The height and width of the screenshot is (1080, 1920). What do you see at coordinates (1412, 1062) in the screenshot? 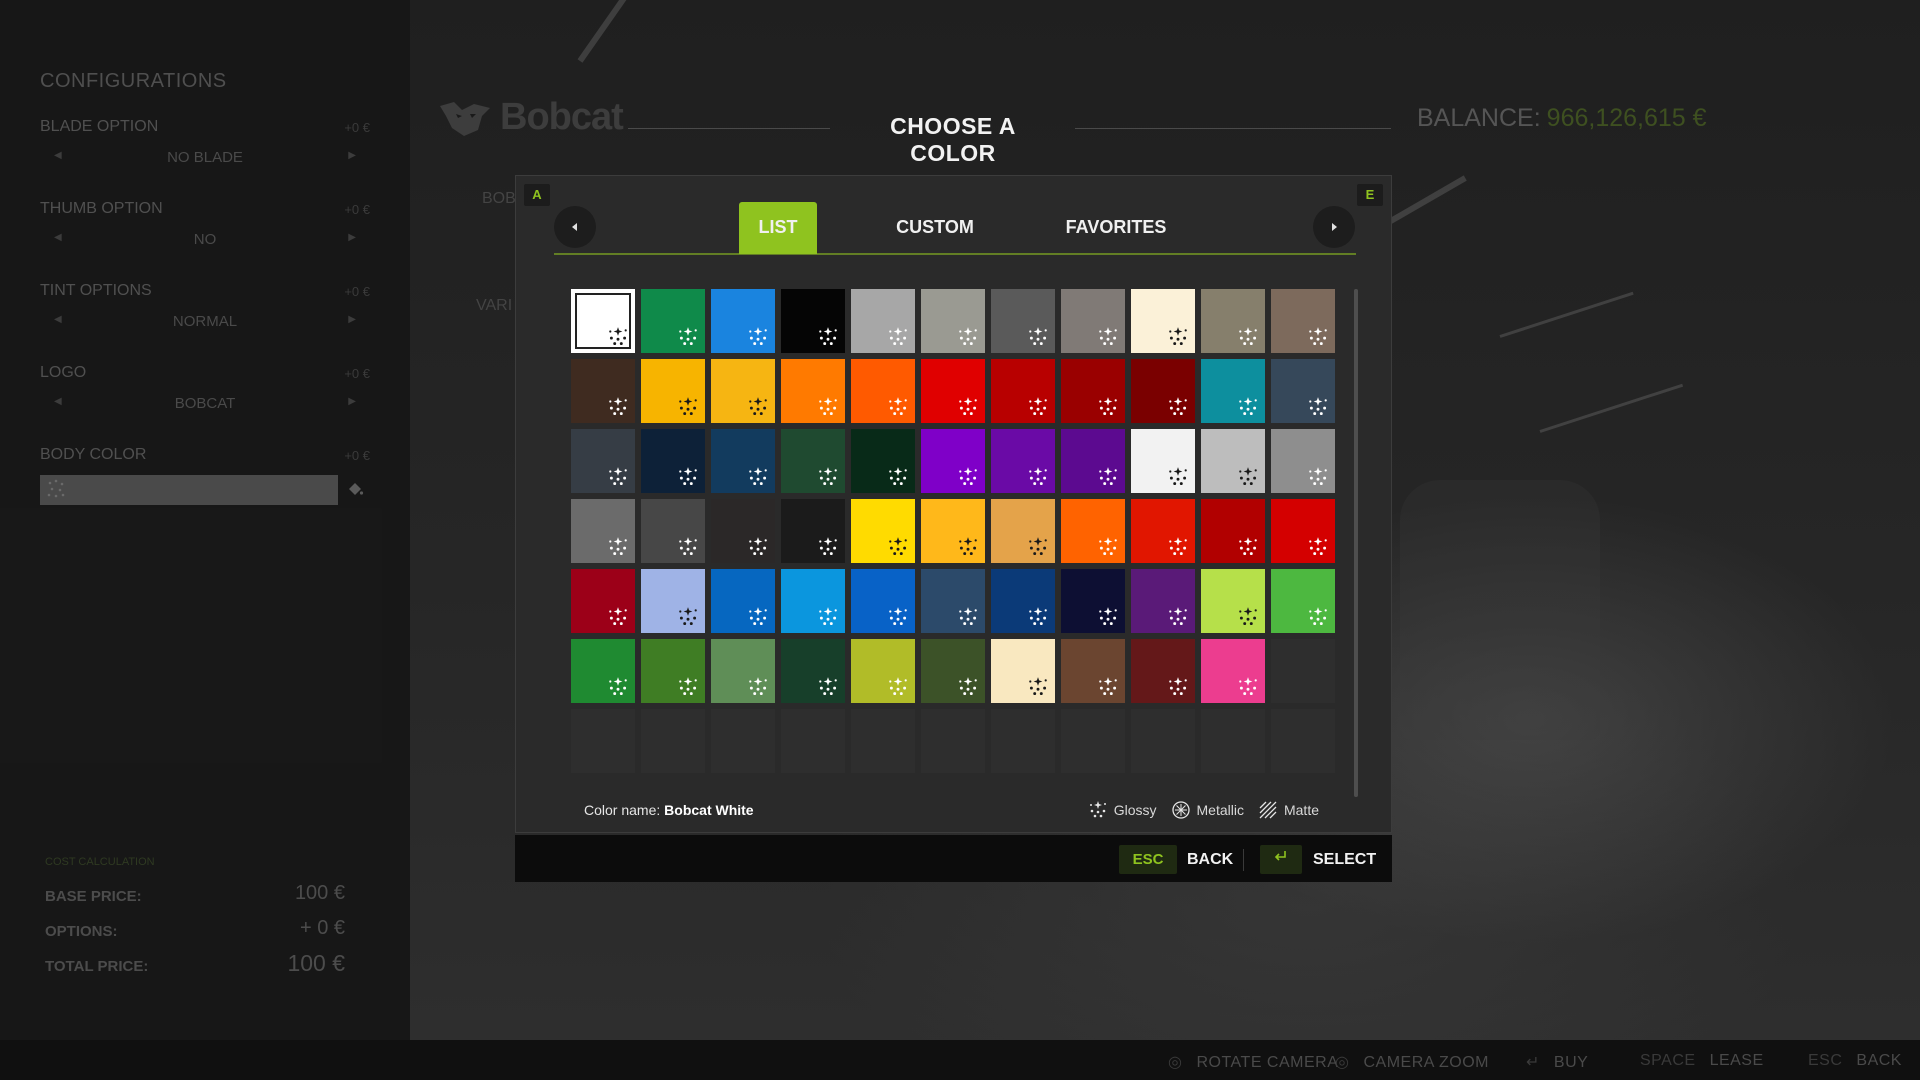
I see `hint-camera-zoom: ◎ CAMERA ZOOM` at bounding box center [1412, 1062].